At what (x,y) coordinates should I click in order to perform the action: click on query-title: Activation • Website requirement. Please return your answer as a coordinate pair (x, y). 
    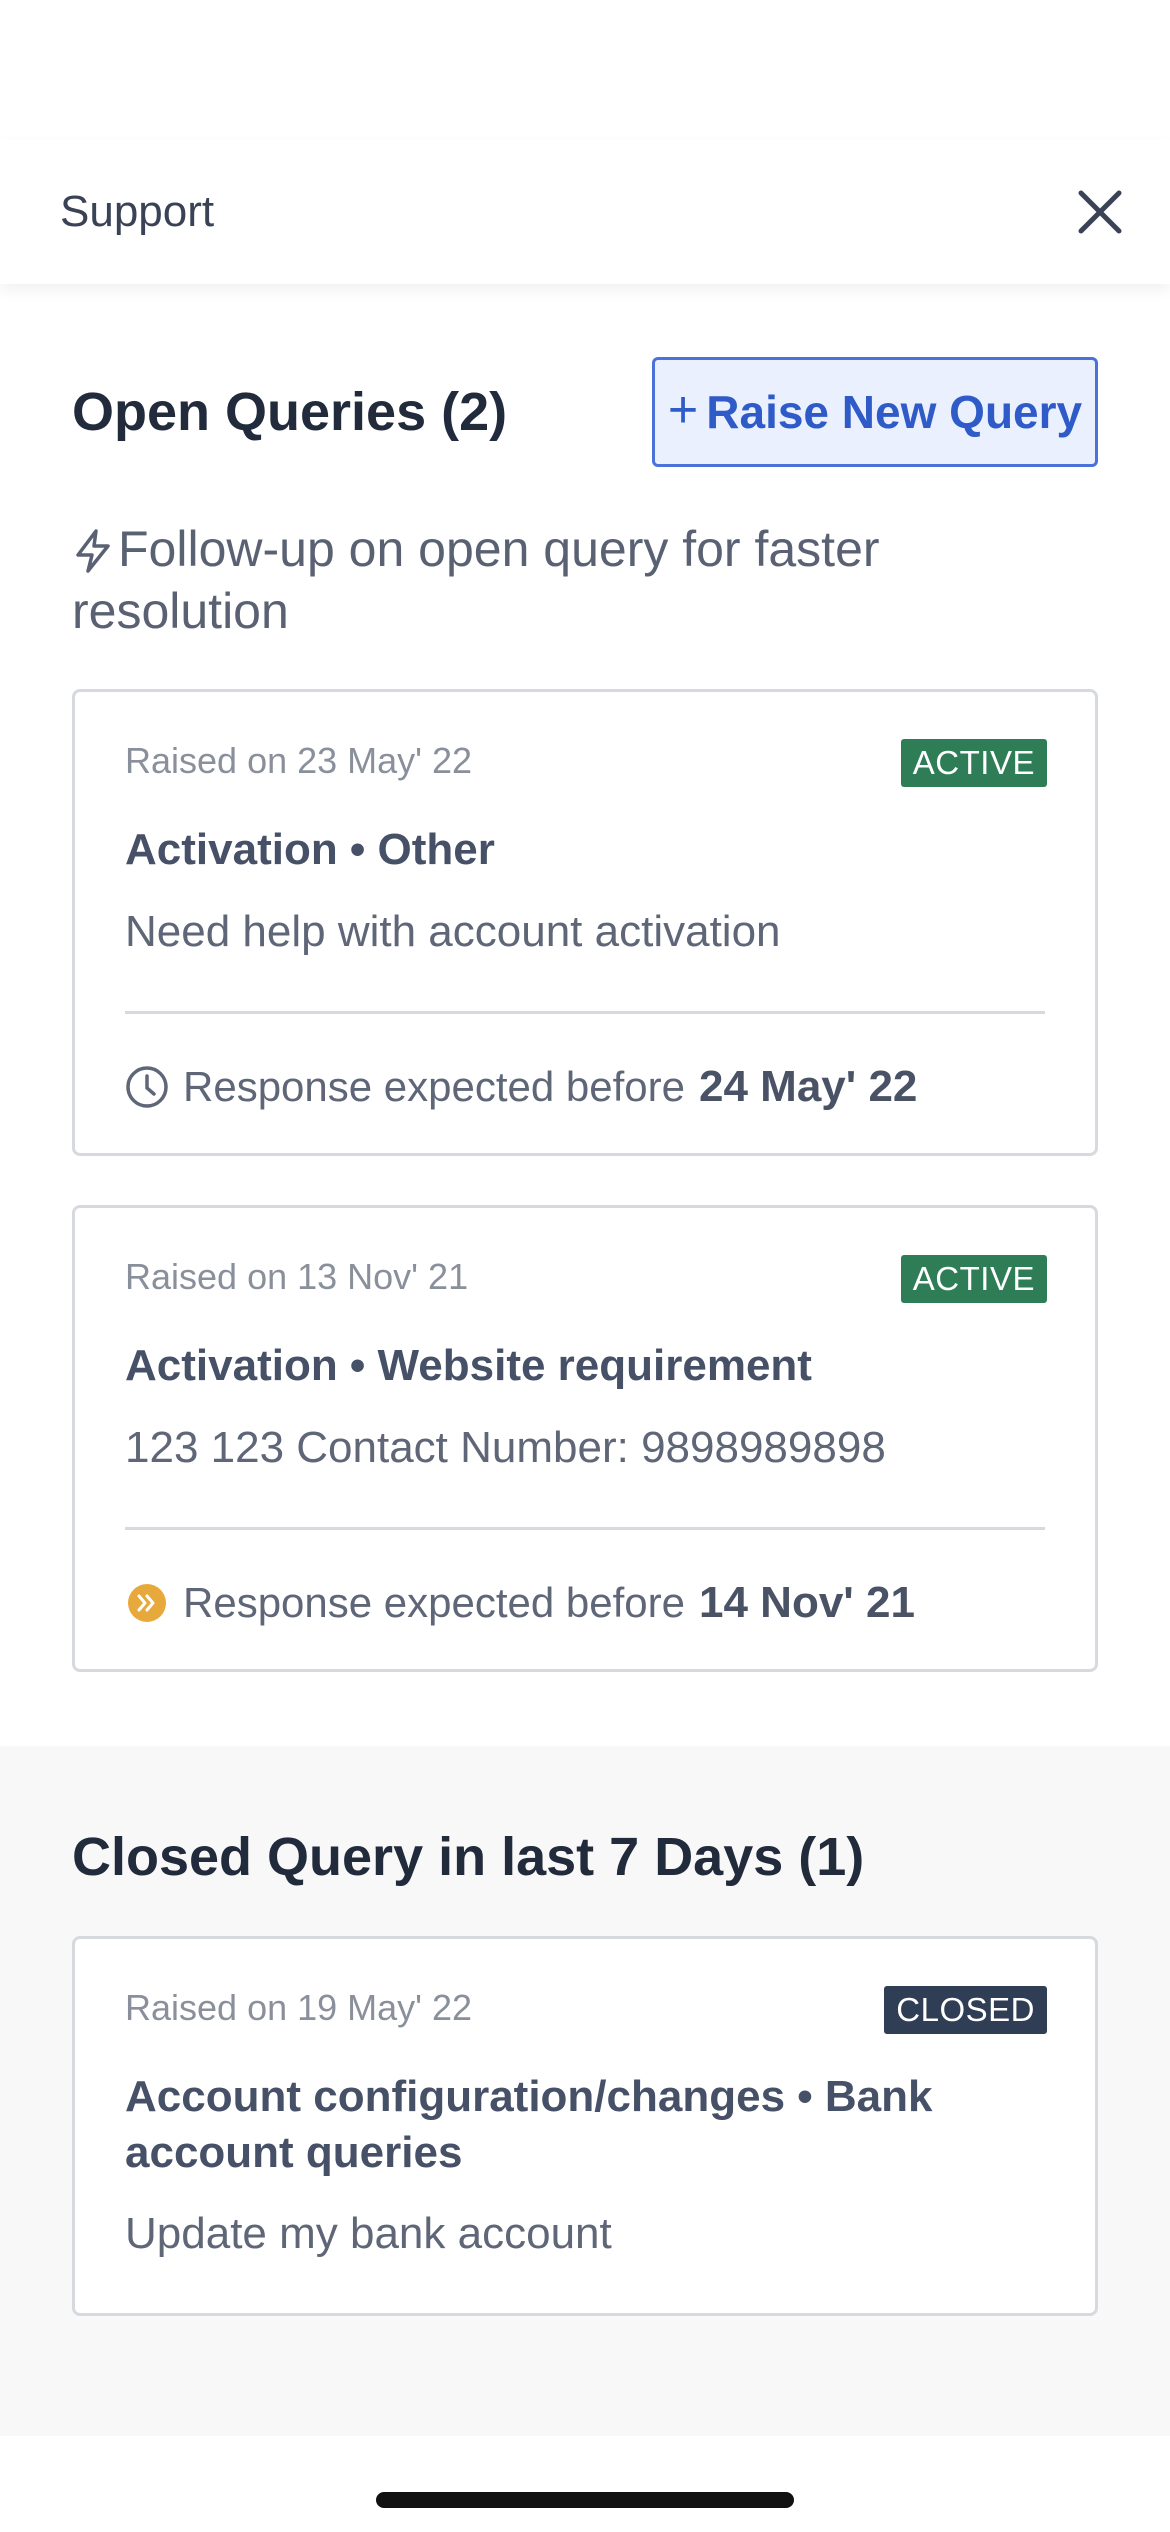
    Looking at the image, I should click on (468, 1365).